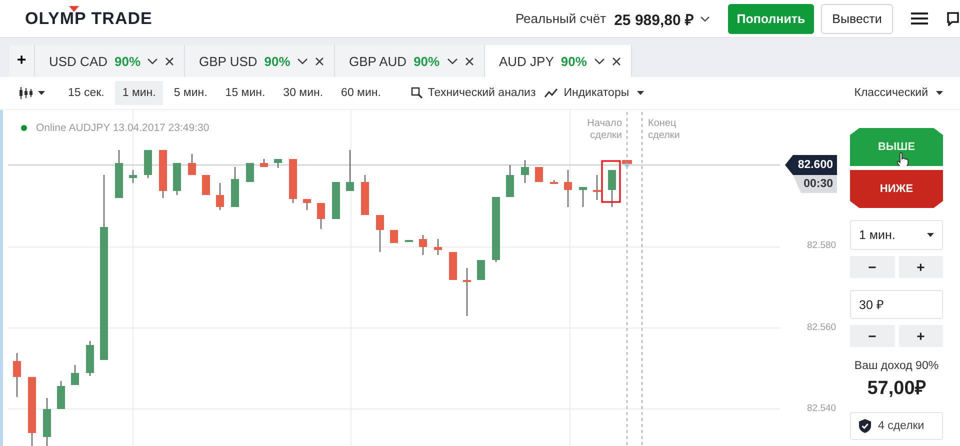  Describe the element at coordinates (821, 408) in the screenshot. I see `price-axis-label: 82.540` at that location.